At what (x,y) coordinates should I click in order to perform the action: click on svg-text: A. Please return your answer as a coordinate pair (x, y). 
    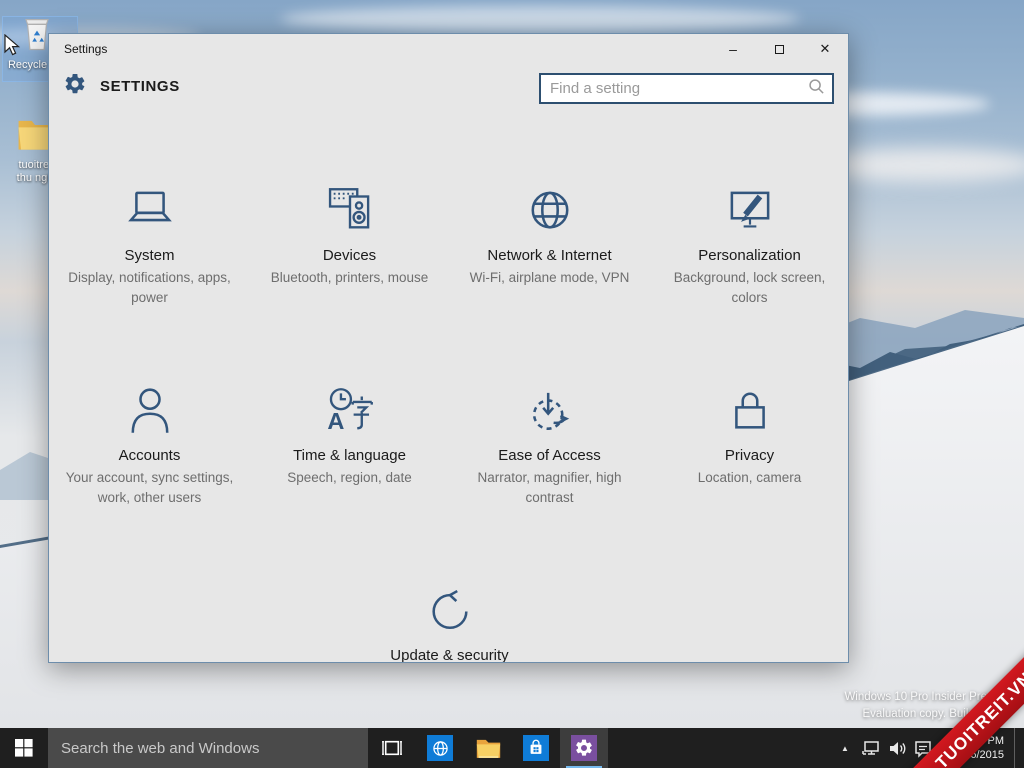
    Looking at the image, I should click on (335, 421).